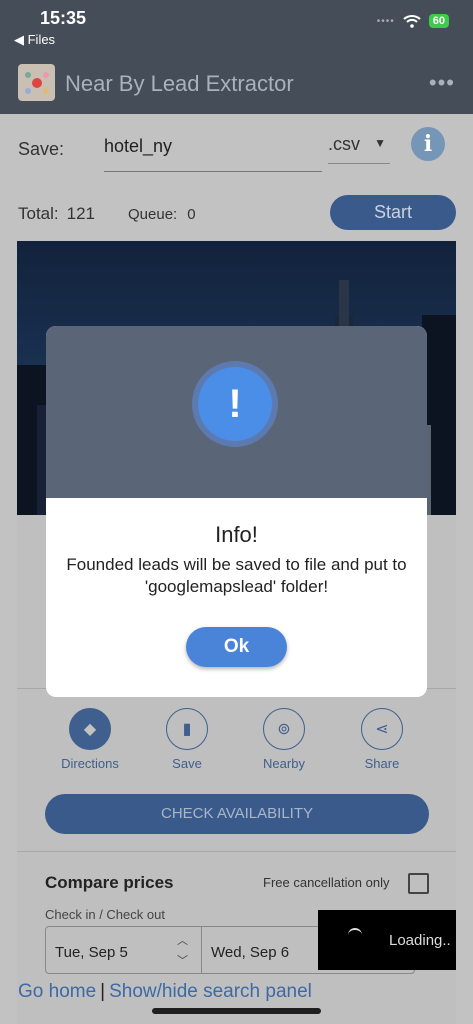 This screenshot has width=473, height=1024. Describe the element at coordinates (250, 952) in the screenshot. I see `checkout-date: Wed, Sep 6` at that location.